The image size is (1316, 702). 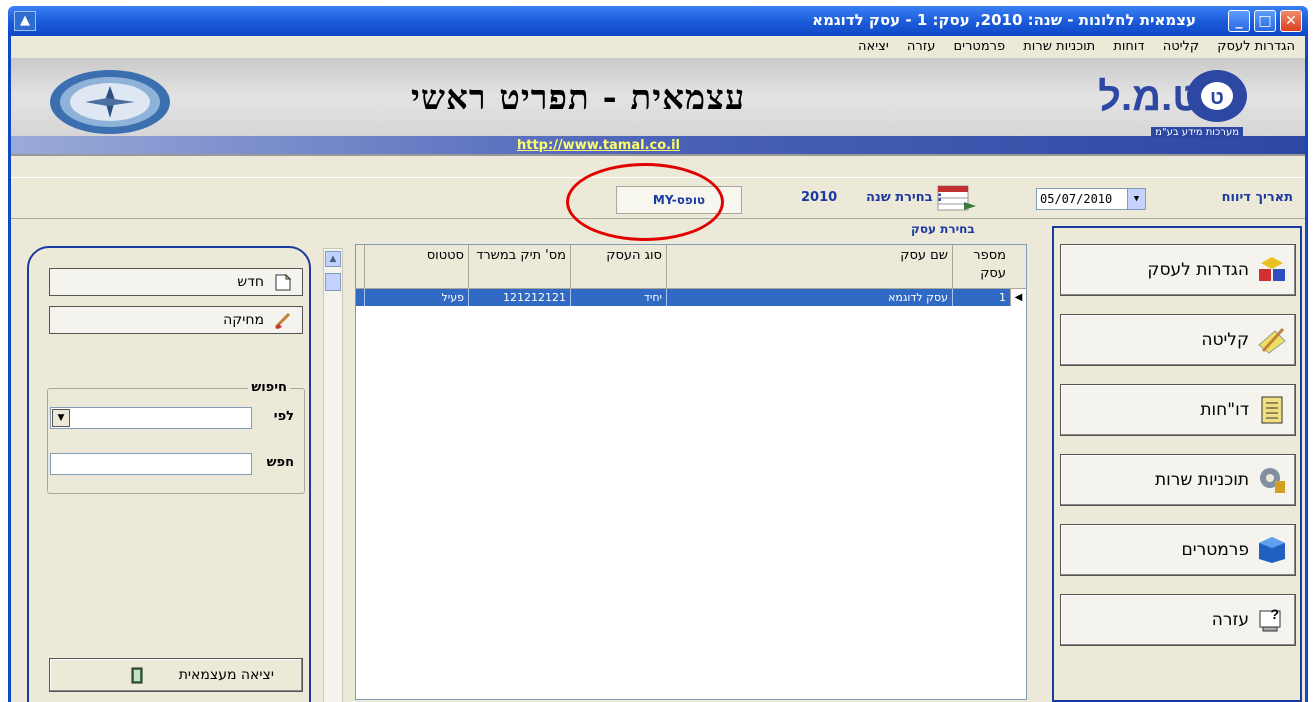 What do you see at coordinates (137, 675) in the screenshot?
I see `door-exit-icon` at bounding box center [137, 675].